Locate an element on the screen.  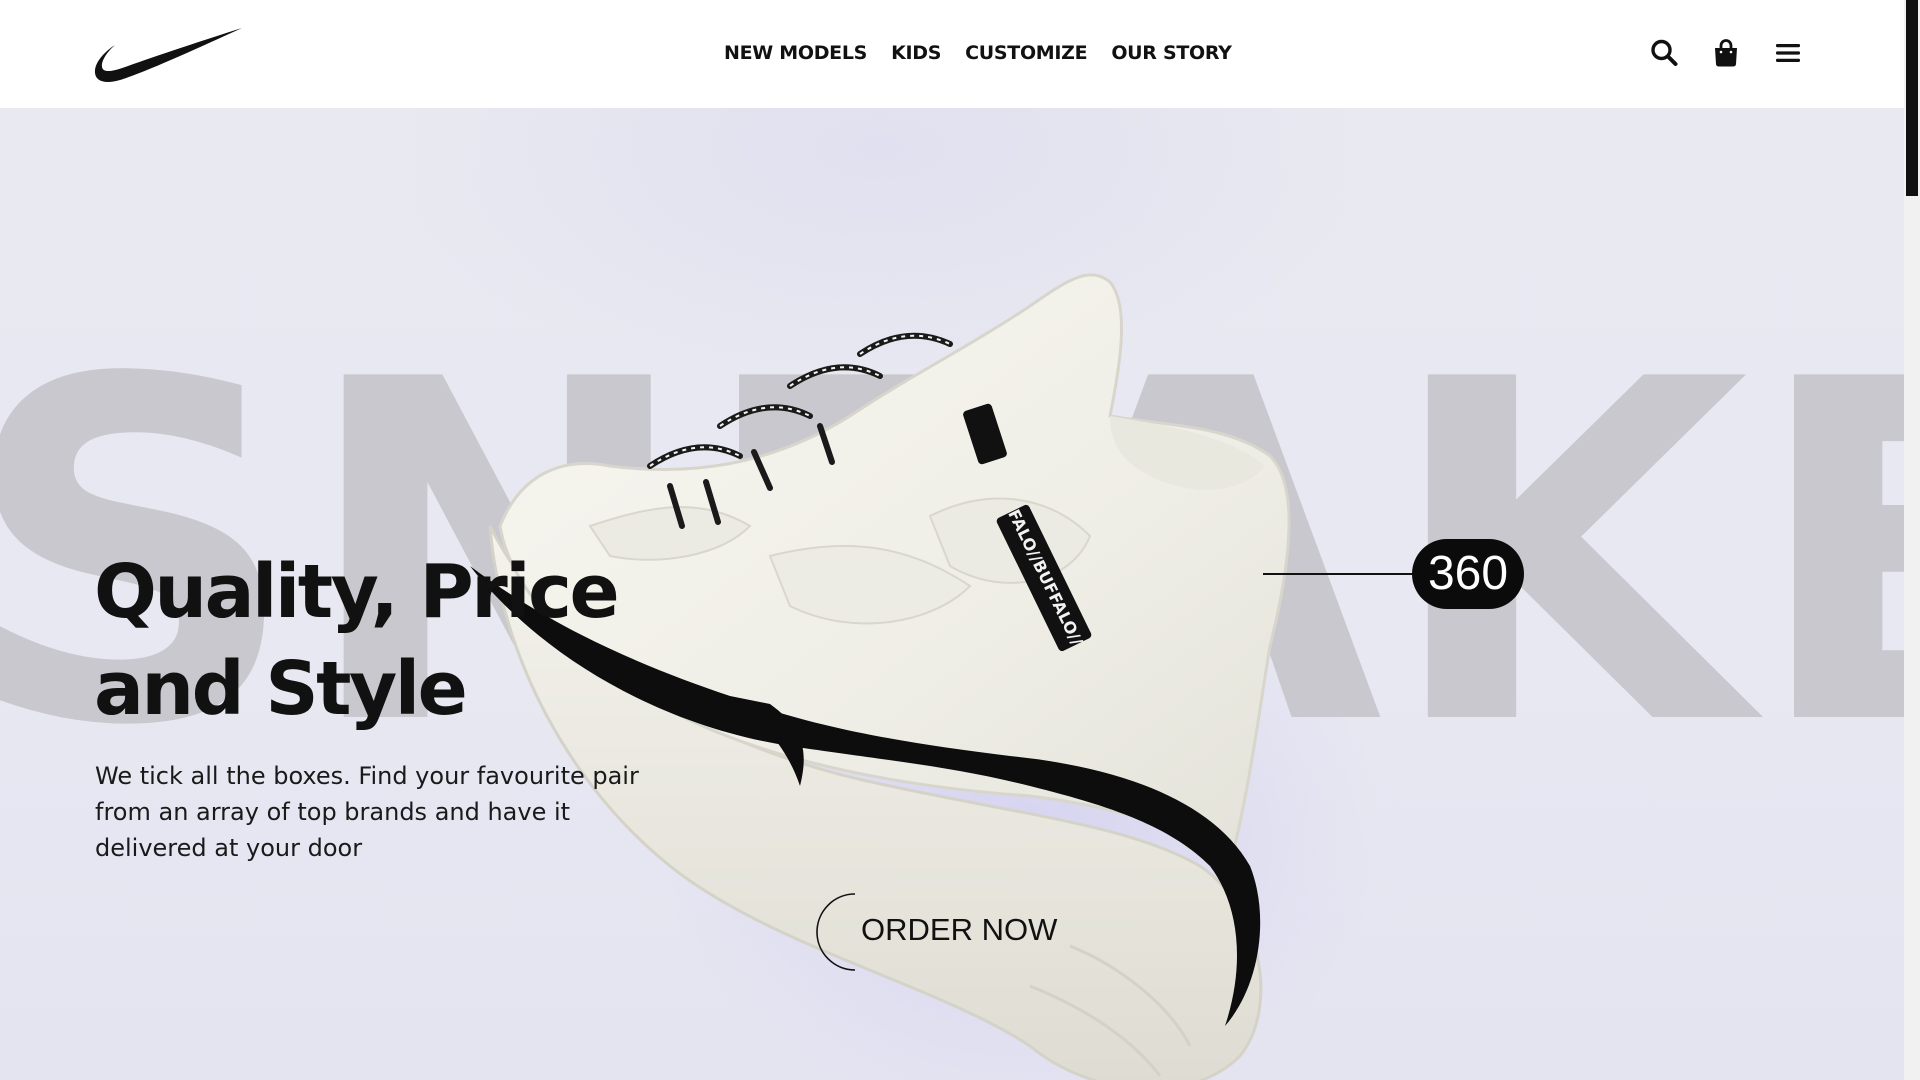
nav-new-models: NEW MODELS is located at coordinates (795, 53).